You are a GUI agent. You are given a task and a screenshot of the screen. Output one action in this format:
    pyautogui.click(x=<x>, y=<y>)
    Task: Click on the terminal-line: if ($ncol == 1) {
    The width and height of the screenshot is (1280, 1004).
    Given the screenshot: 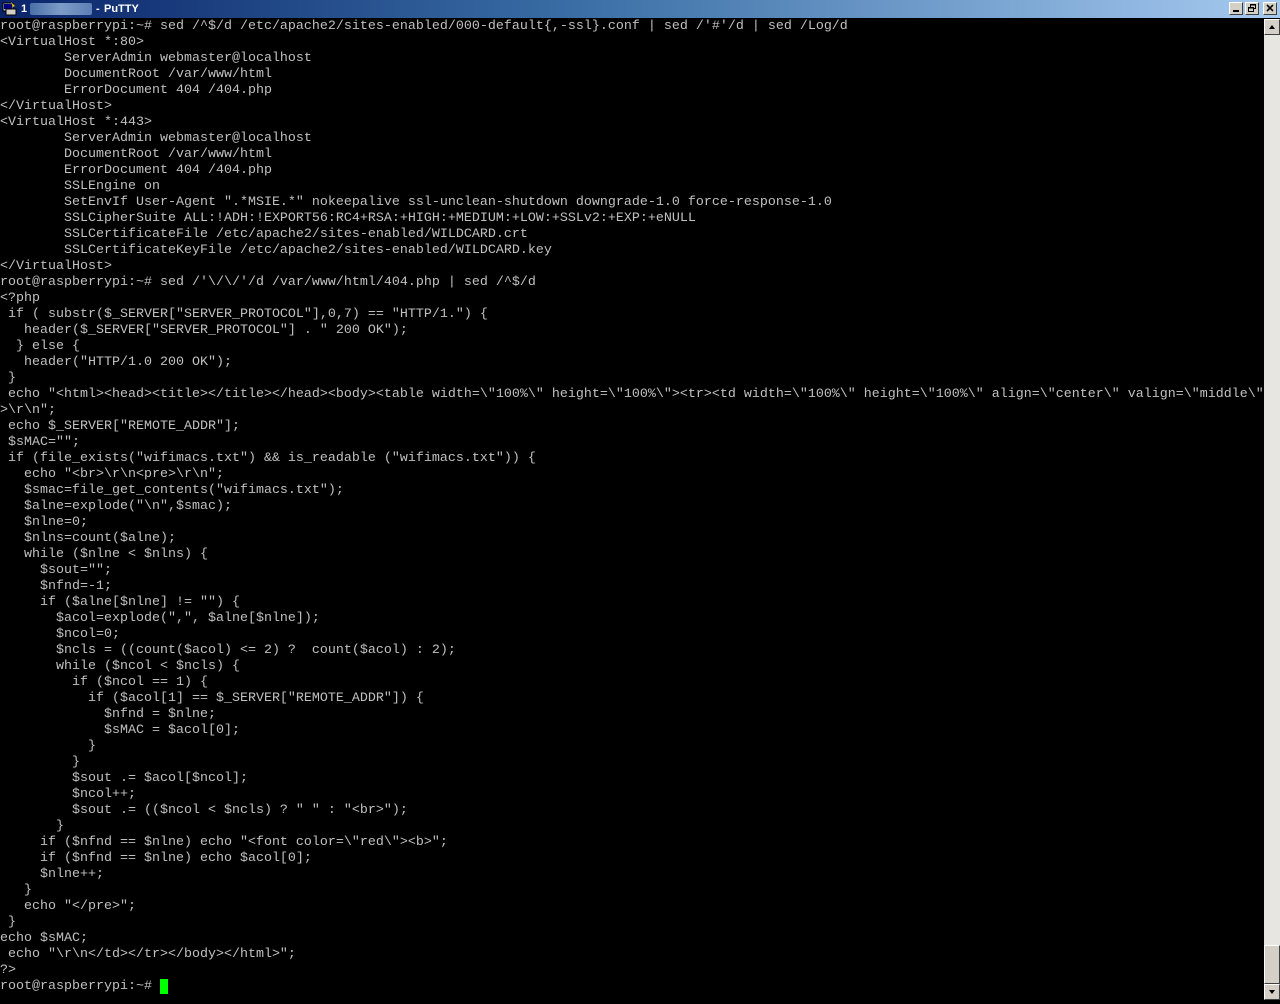 What is the action you would take?
    pyautogui.click(x=632, y=683)
    